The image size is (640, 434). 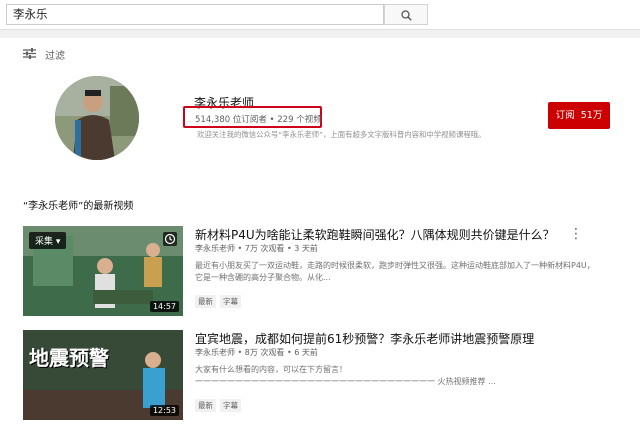 I want to click on video-thumbnail: 地震预警 12:53, so click(x=103, y=375).